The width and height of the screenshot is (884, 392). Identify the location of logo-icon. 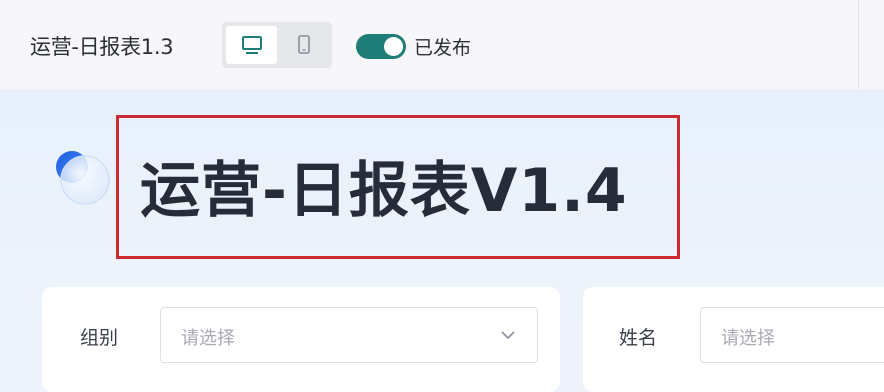
(83, 178).